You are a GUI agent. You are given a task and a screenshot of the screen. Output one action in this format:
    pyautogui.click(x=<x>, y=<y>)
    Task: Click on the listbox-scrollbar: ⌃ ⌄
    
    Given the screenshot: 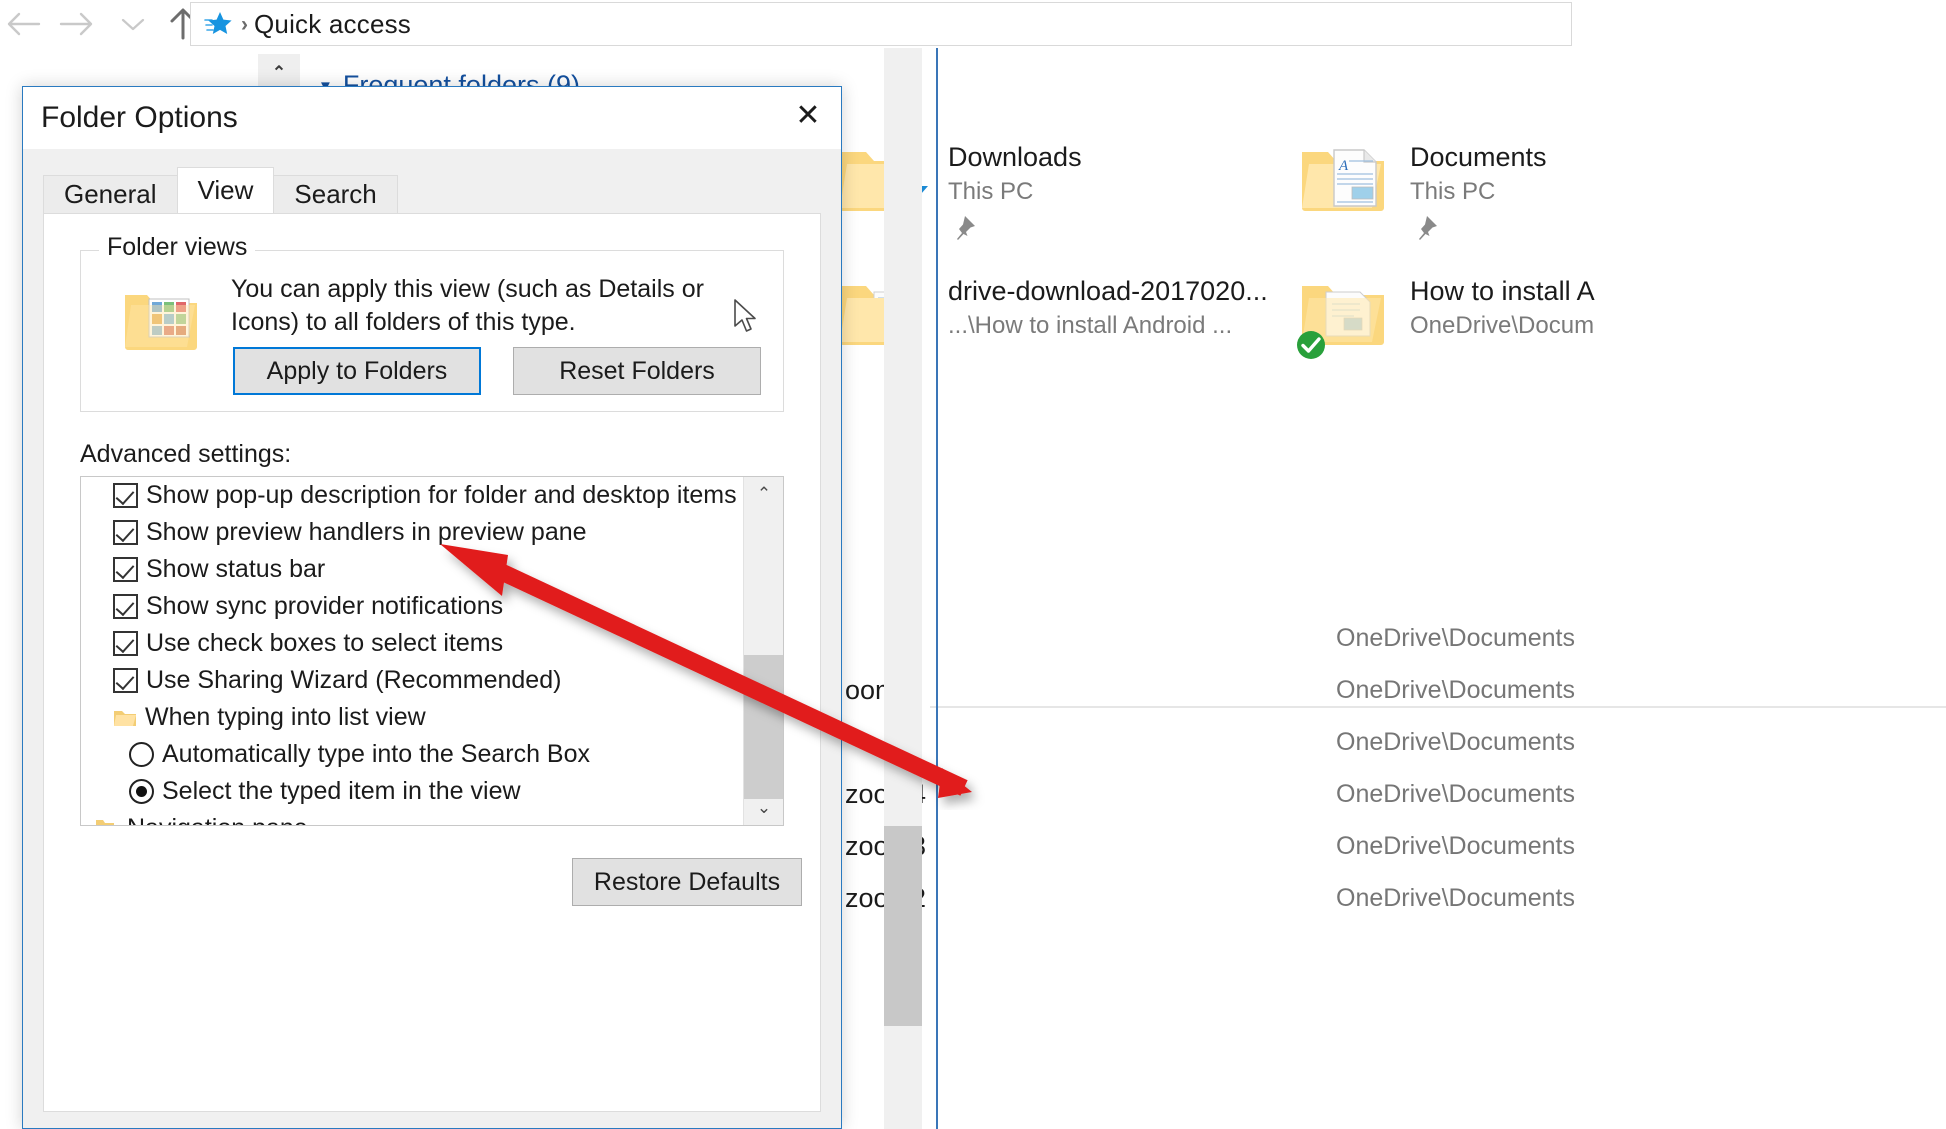 What is the action you would take?
    pyautogui.click(x=763, y=651)
    